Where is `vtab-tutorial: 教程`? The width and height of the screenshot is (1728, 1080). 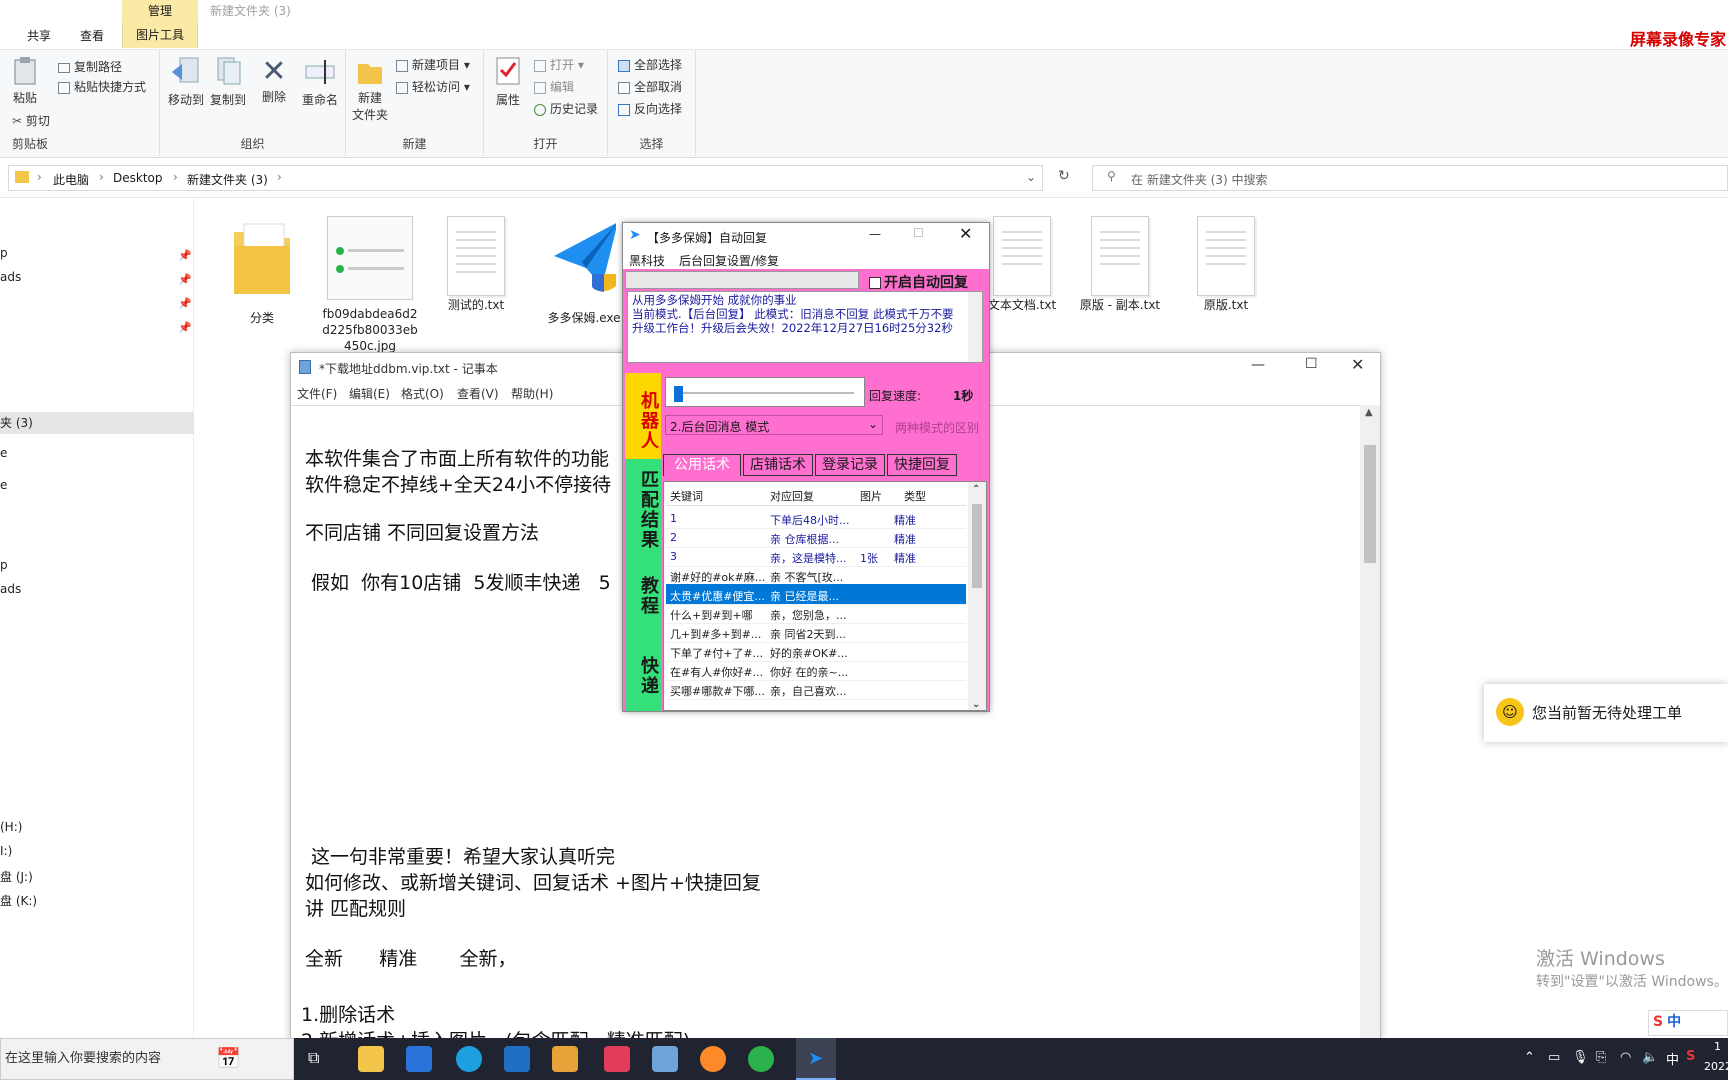
vtab-tutorial: 教程 is located at coordinates (643, 591).